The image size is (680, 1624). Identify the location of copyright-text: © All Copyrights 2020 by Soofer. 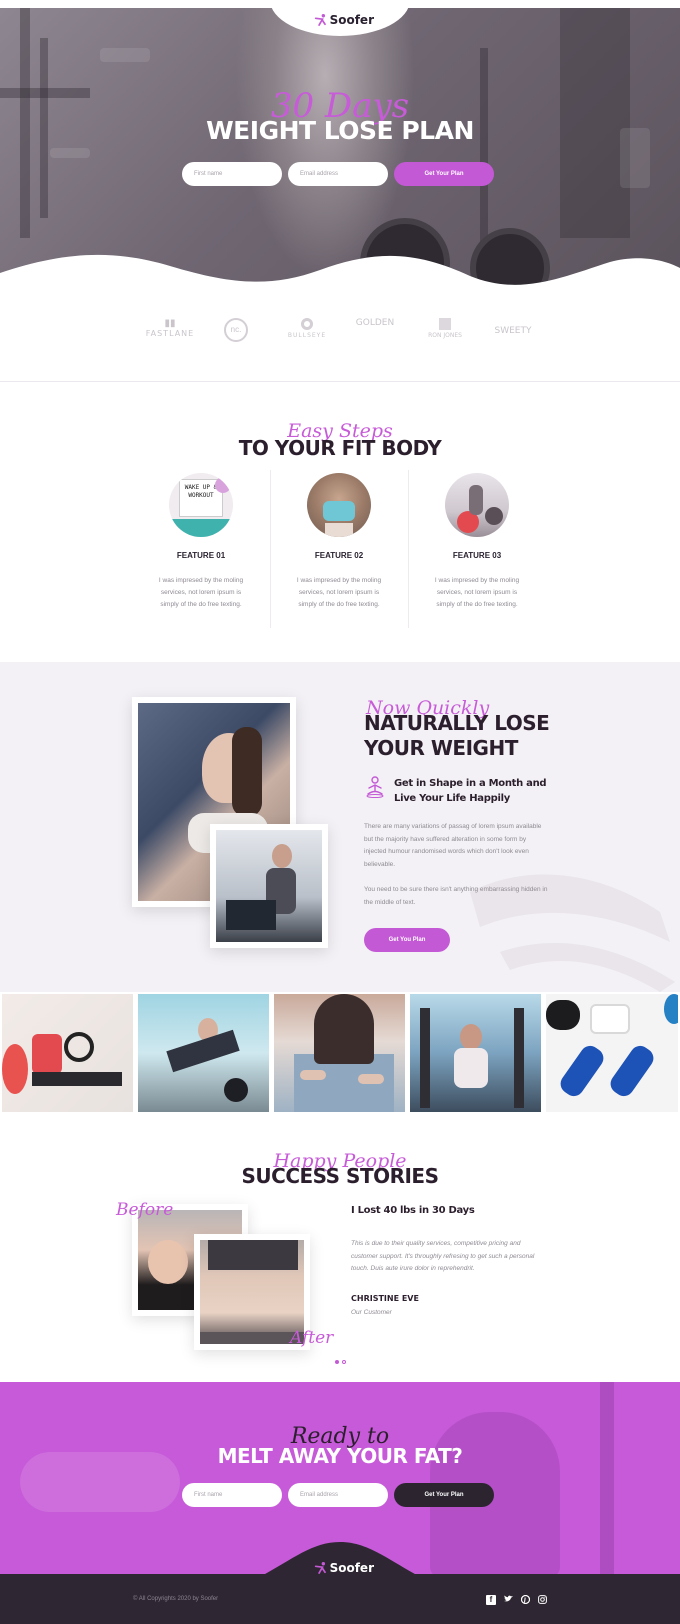
(176, 1599).